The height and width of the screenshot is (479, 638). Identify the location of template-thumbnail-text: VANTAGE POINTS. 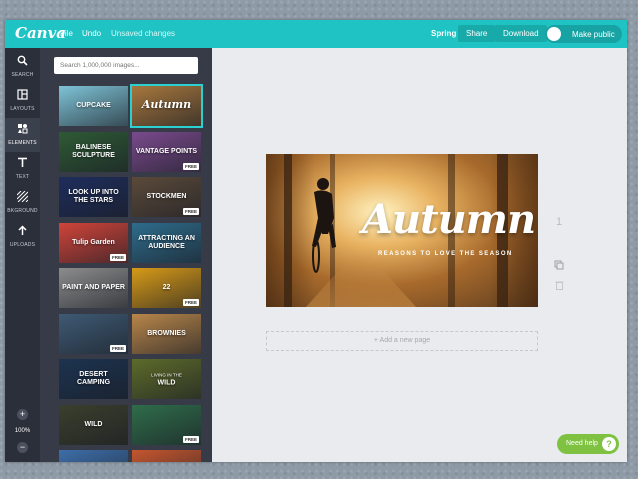
(166, 152).